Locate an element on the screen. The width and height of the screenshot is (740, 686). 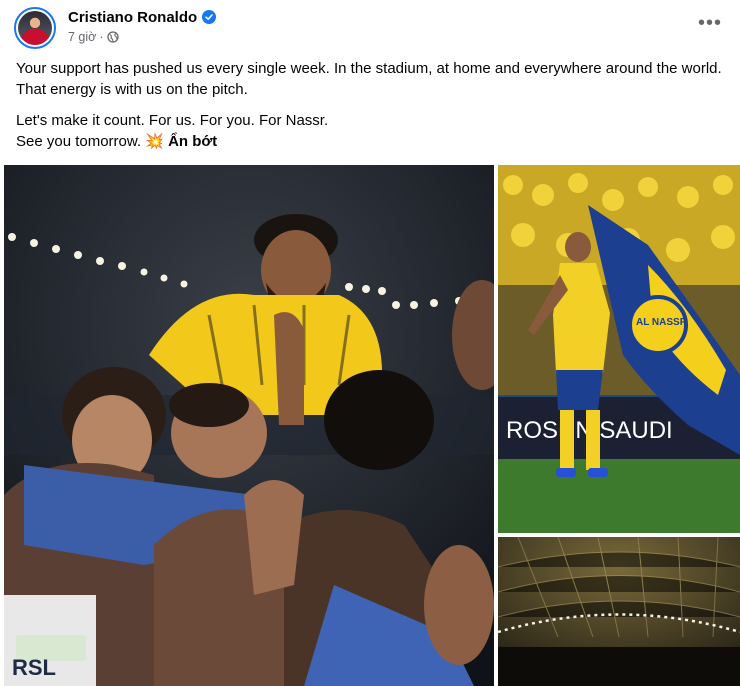
post-meta: 7 giờ · is located at coordinates (93, 38).